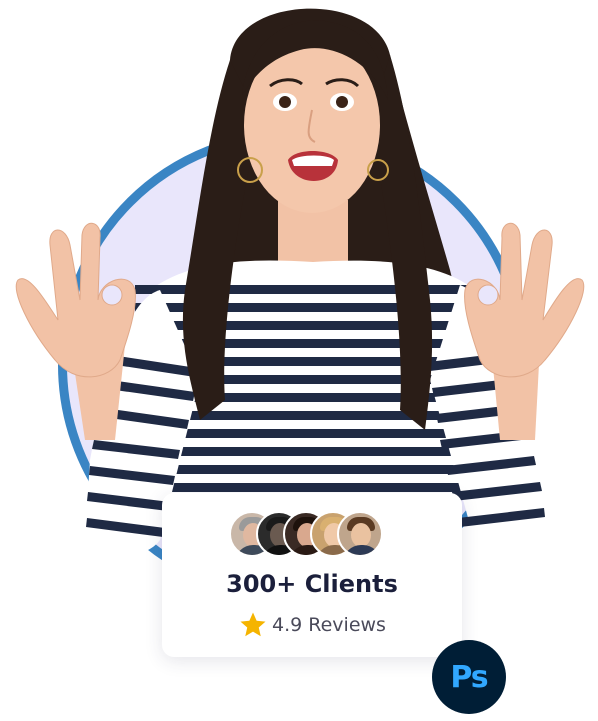  Describe the element at coordinates (360, 534) in the screenshot. I see `client-avatar` at that location.